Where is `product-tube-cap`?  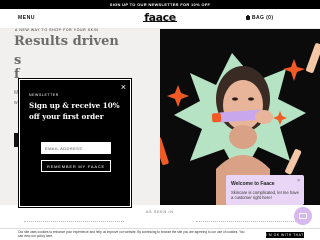
product-tube-cap is located at coordinates (216, 117).